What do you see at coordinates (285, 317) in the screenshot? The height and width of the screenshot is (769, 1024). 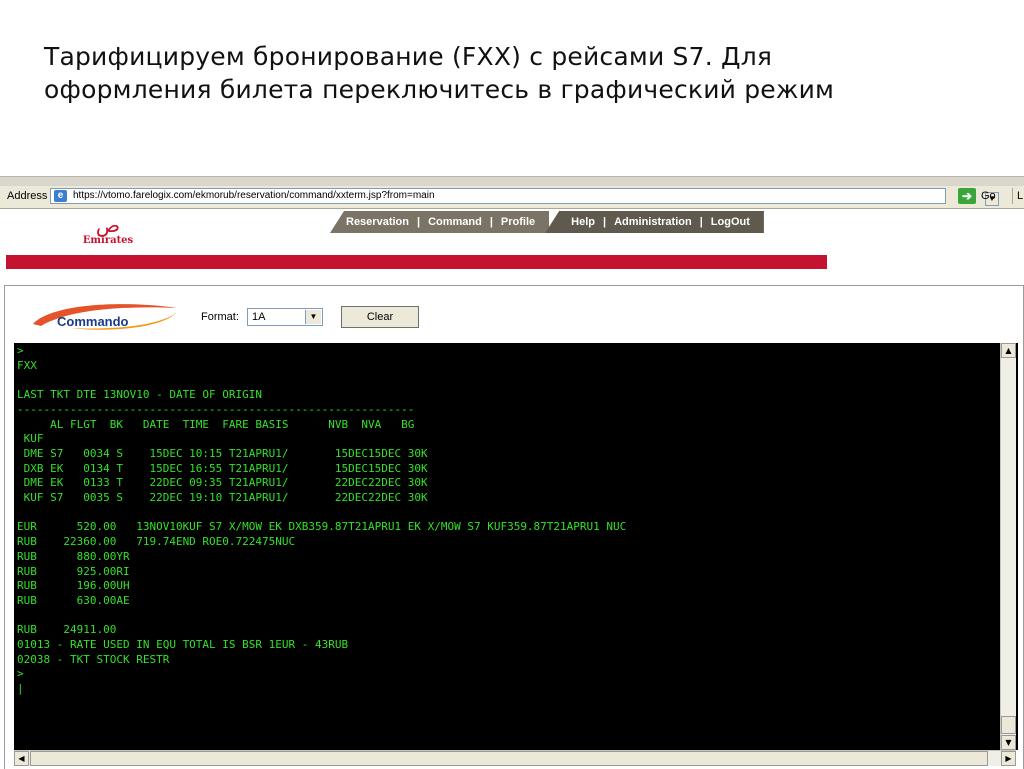 I see `format-select: 1A ▼` at bounding box center [285, 317].